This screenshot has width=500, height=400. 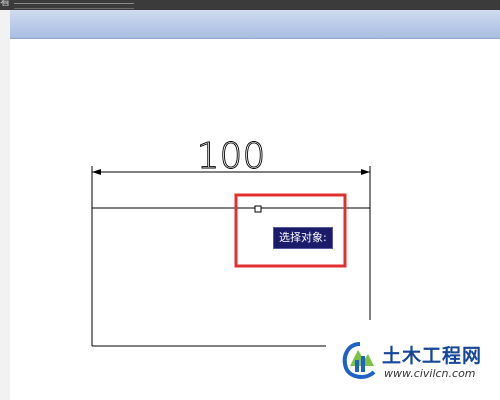 I want to click on watermark-title: 土木工程网, so click(x=432, y=356).